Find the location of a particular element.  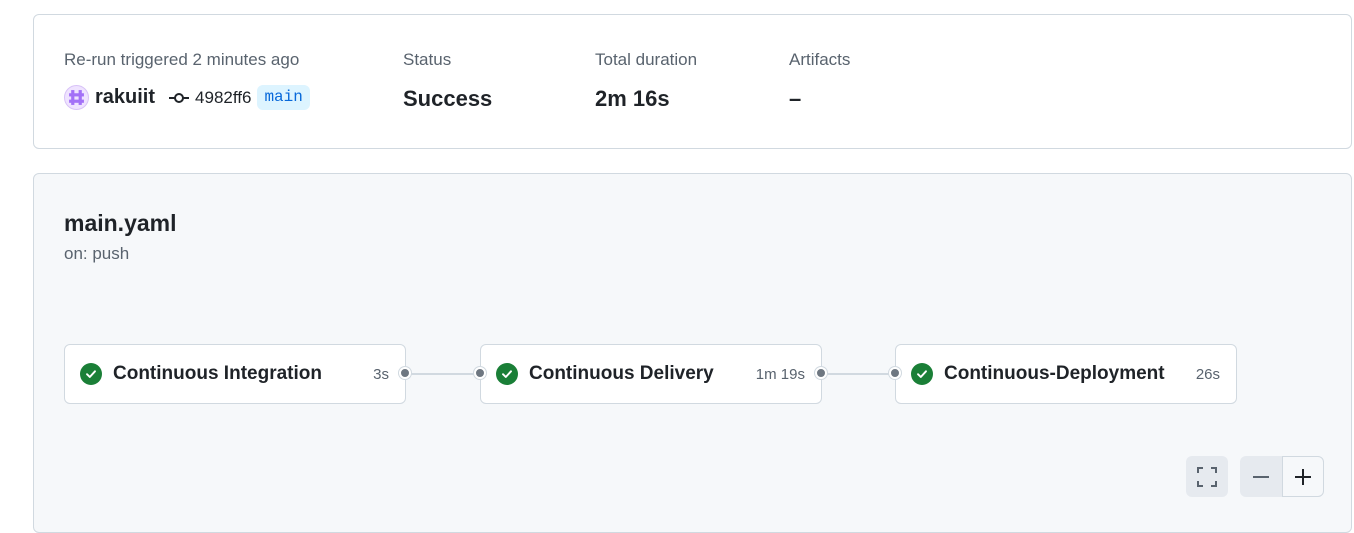

fullscreen-button is located at coordinates (1207, 476).